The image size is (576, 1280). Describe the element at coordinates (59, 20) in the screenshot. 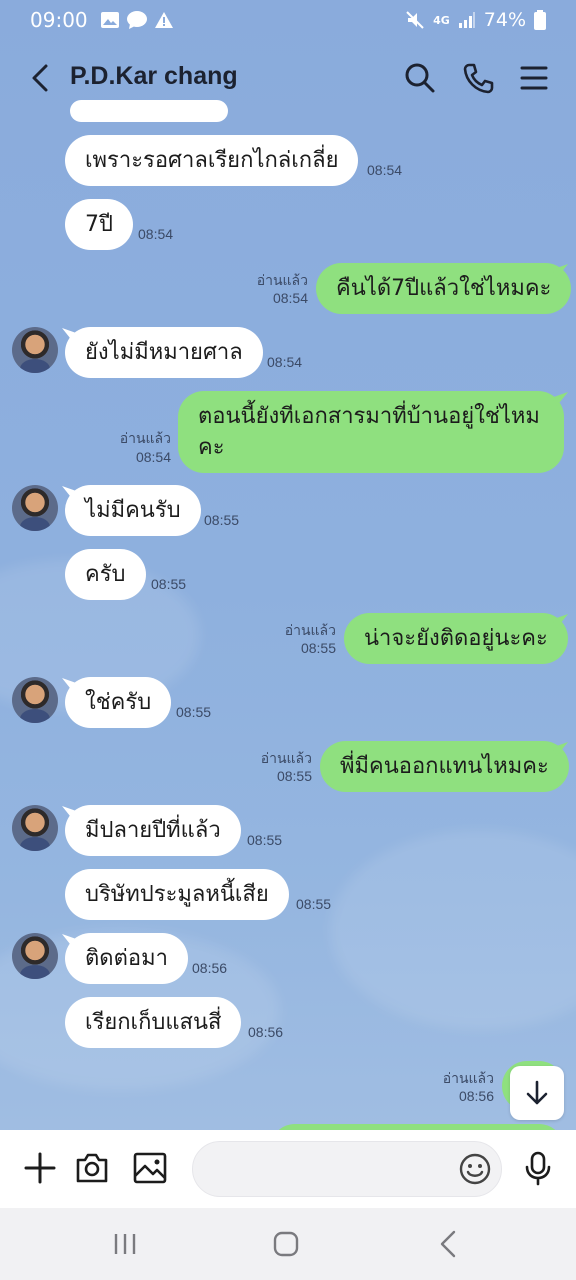

I see `status-time: 09:00` at that location.